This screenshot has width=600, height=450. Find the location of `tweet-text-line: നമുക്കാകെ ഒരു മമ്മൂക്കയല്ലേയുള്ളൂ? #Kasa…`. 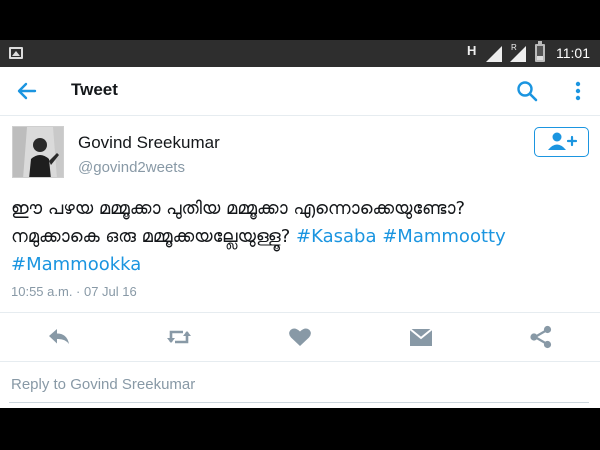

tweet-text-line: നമുക്കാകെ ഒരു മമ്മൂക്കയല്ലേയുള്ളൂ? #Kasa… is located at coordinates (301, 237).